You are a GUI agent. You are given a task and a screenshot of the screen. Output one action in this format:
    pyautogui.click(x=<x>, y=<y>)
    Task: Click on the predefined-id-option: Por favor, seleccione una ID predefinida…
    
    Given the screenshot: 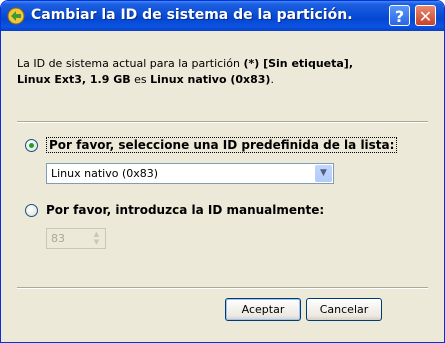 What is the action you would take?
    pyautogui.click(x=211, y=145)
    